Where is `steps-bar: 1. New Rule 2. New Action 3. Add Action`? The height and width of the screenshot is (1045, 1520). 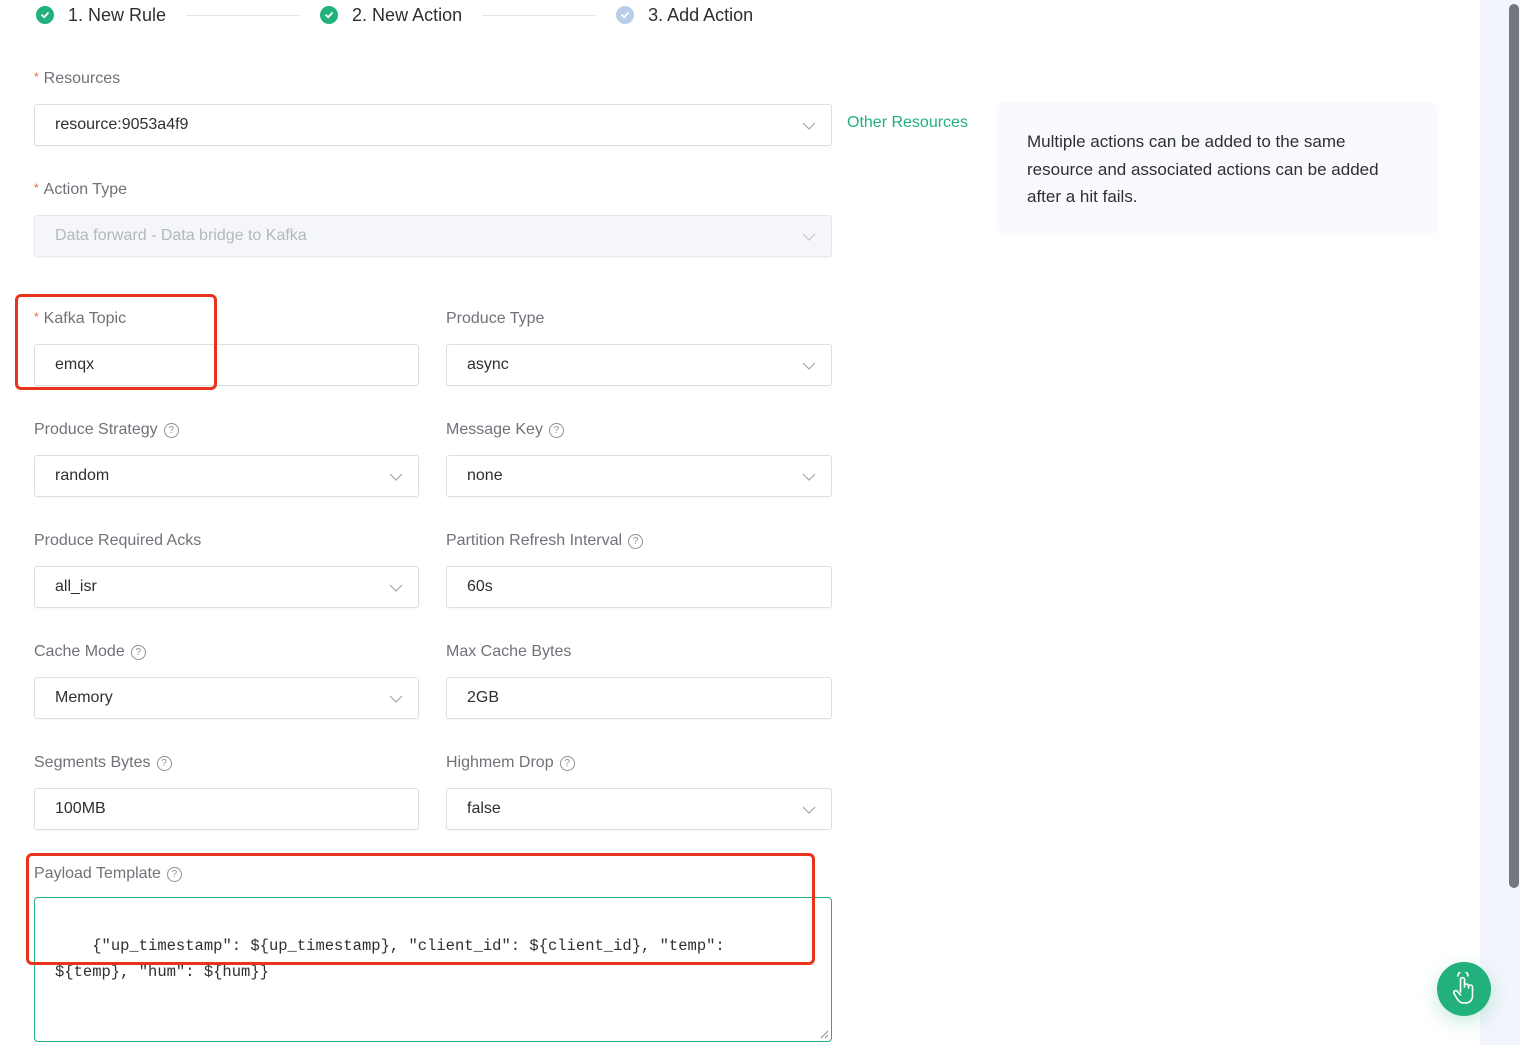
steps-bar: 1. New Rule 2. New Action 3. Add Action is located at coordinates (394, 15).